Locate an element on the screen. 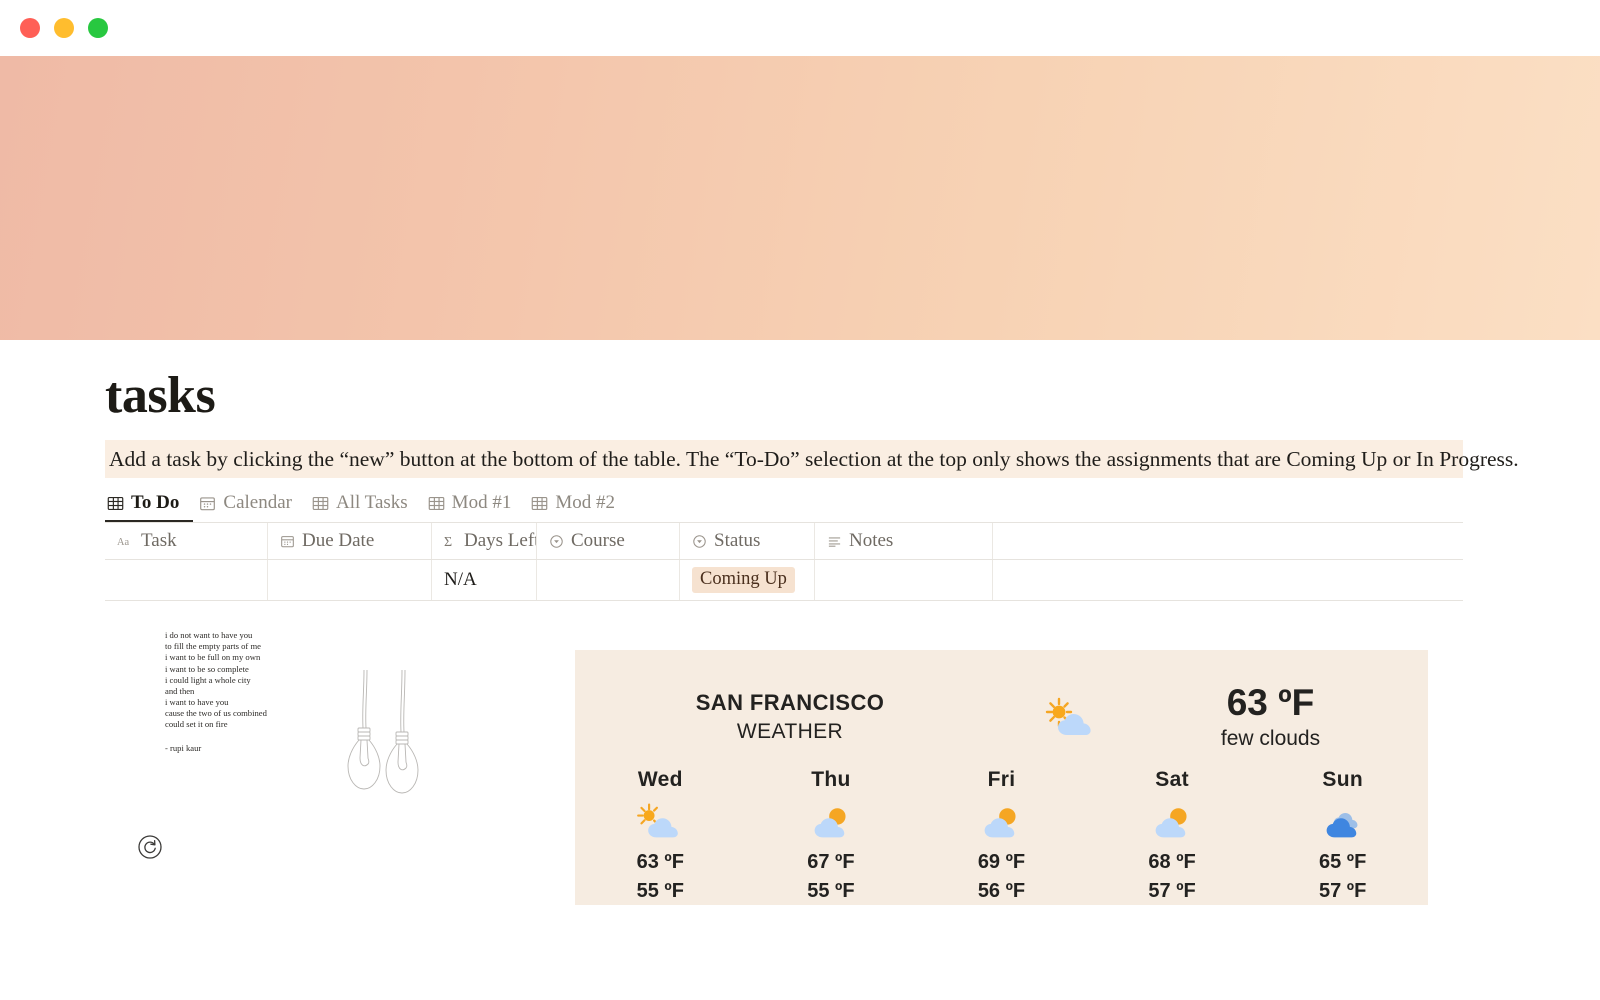 The width and height of the screenshot is (1600, 1000). refresh-quote-button is located at coordinates (150, 847).